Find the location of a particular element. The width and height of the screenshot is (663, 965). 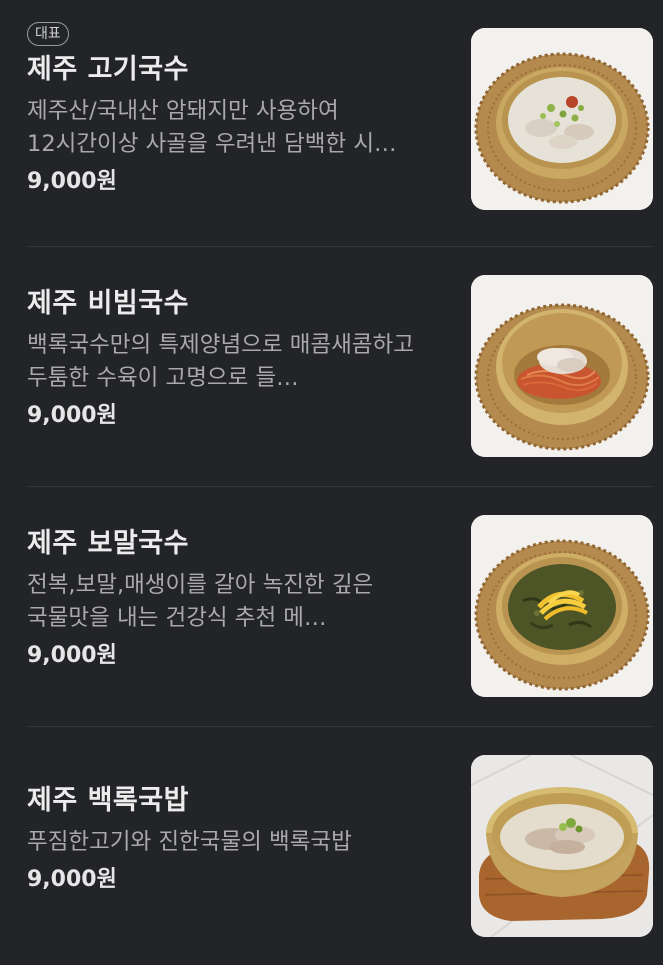

signature-badge: 대표 is located at coordinates (48, 34).